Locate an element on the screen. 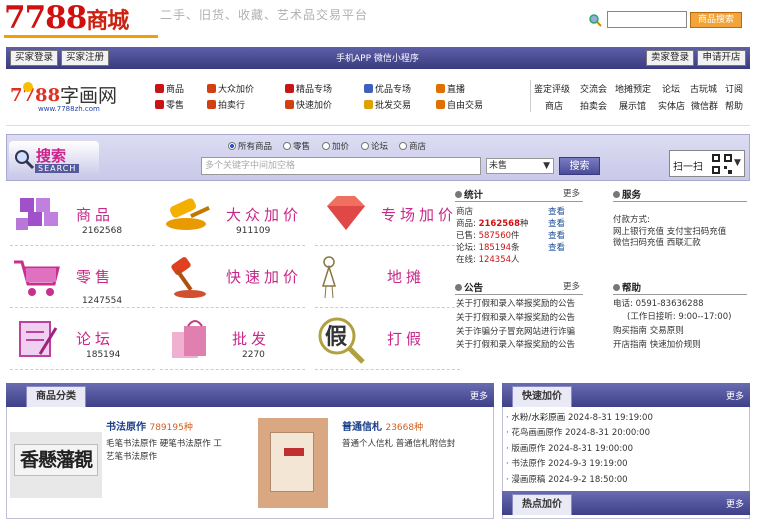 The width and height of the screenshot is (758, 519). link-shop: 商店 is located at coordinates (554, 105).